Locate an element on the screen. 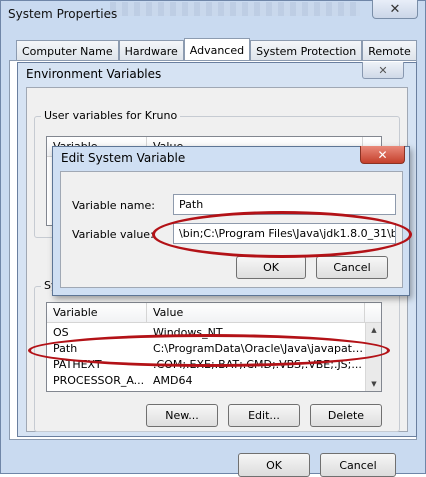 The height and width of the screenshot is (477, 426). variable-value-label: Variable value: is located at coordinates (113, 234).